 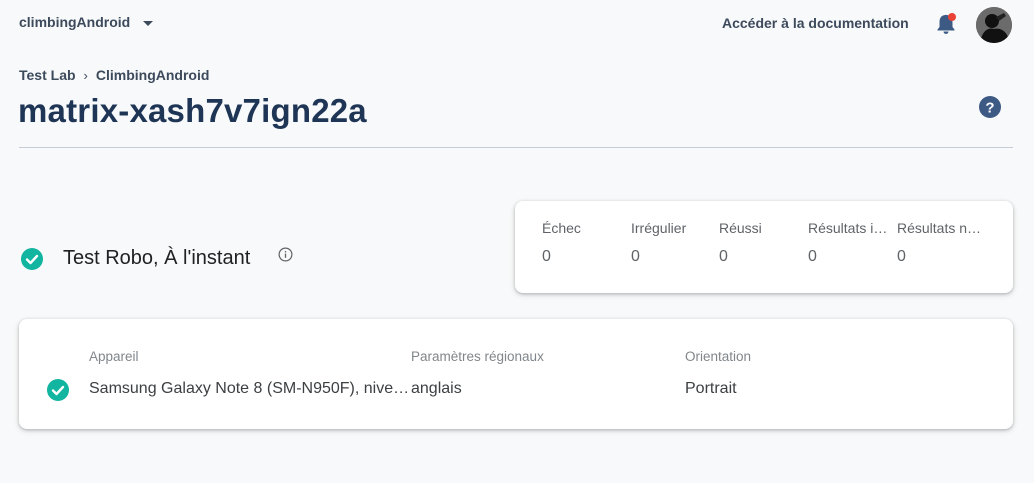 What do you see at coordinates (815, 23) in the screenshot?
I see `docs-link: Accéder à la documentation` at bounding box center [815, 23].